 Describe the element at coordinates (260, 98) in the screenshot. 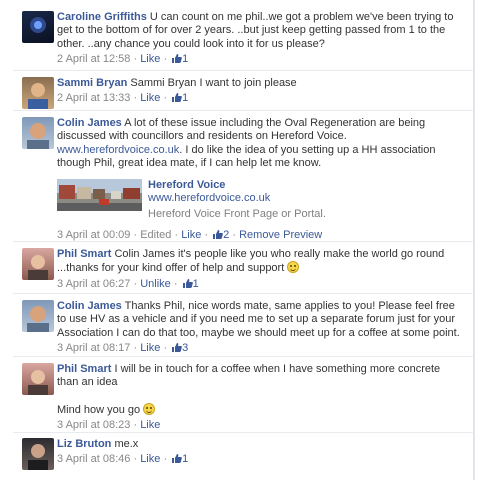

I see `comment-meta: 2 April at 13:33 · Like · 1` at that location.